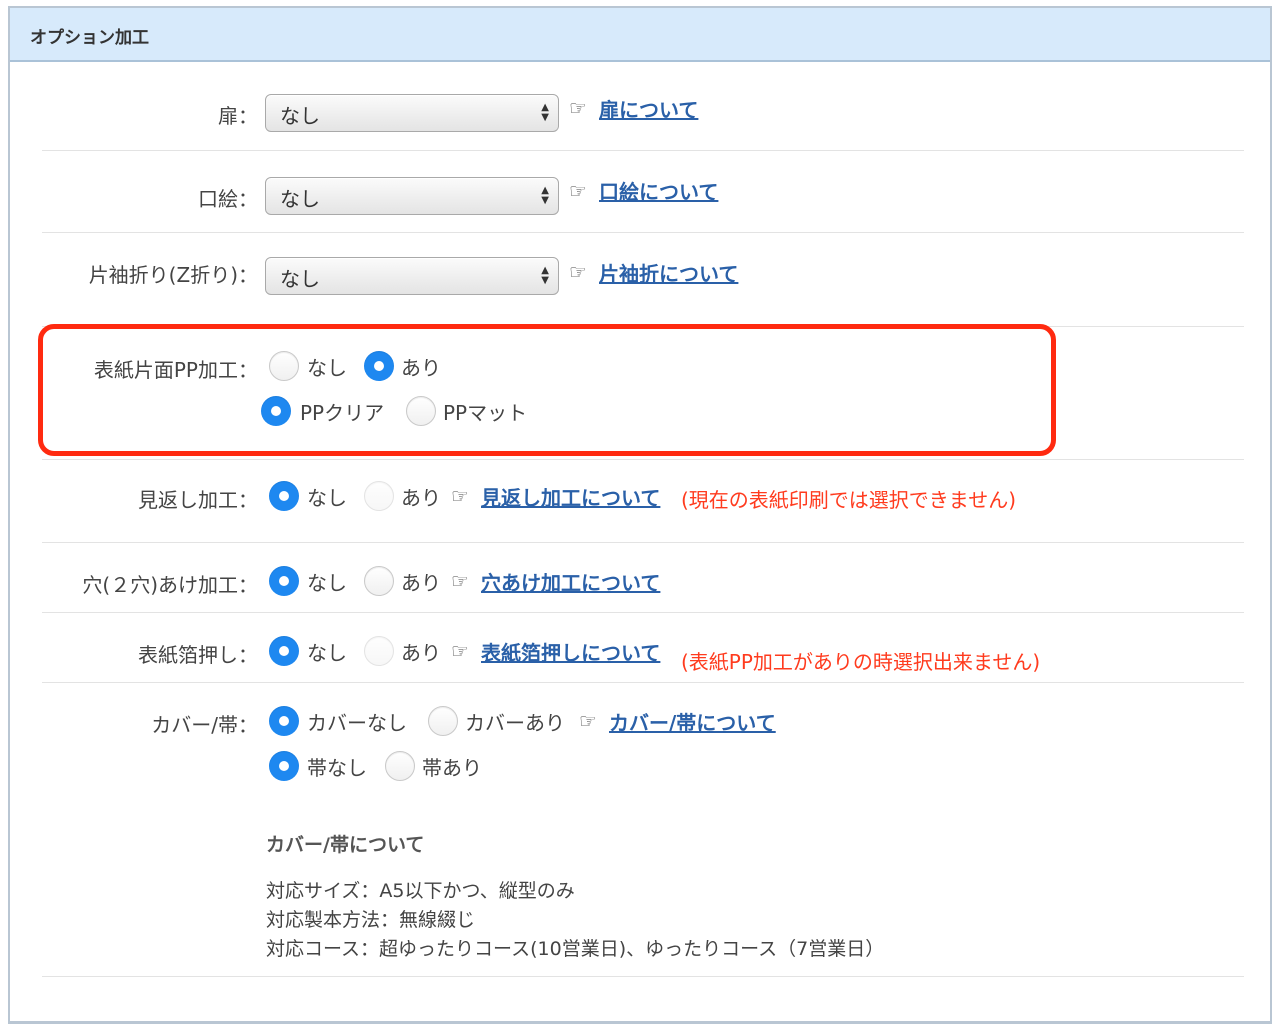 The height and width of the screenshot is (1029, 1280). Describe the element at coordinates (443, 721) in the screenshot. I see `cover-yes-radio` at that location.